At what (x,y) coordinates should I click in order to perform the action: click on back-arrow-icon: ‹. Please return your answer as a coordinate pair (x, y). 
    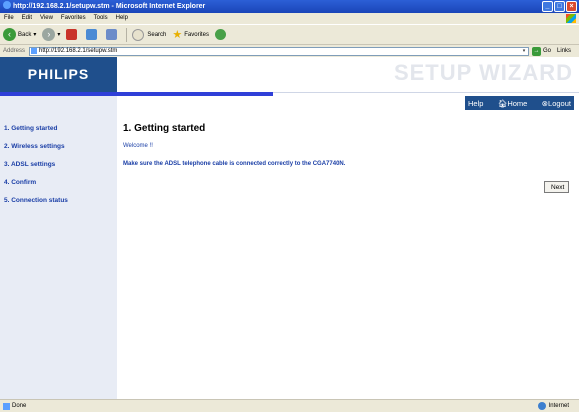
    Looking at the image, I should click on (9, 34).